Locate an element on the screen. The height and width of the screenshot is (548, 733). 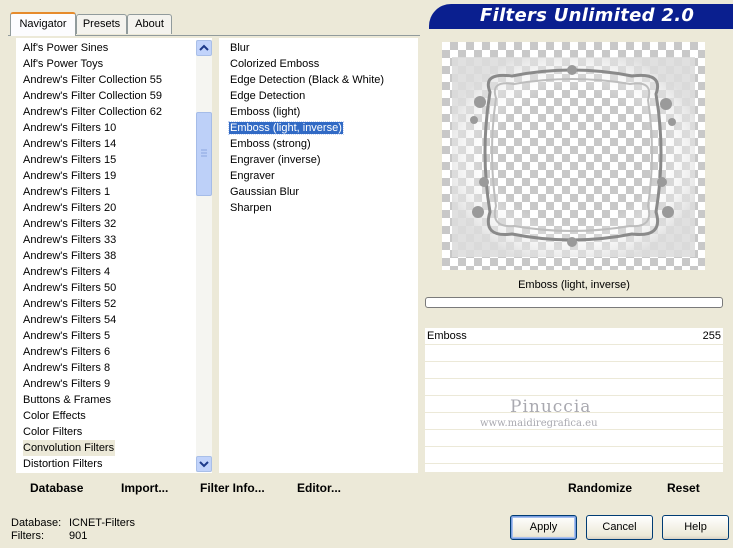
filter-label: Edge Detection (Black & White) is located at coordinates (307, 80).